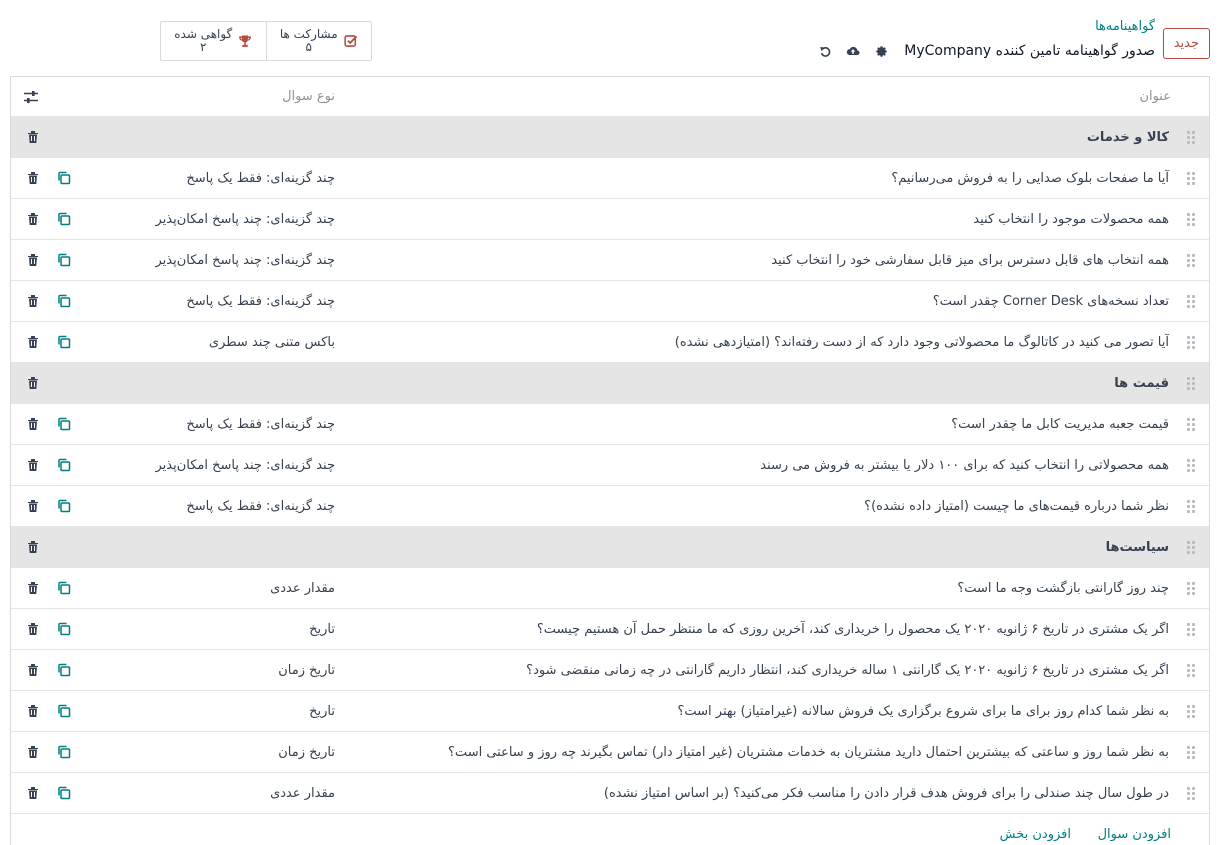  I want to click on section-row: کالا و خدمات, so click(610, 137).